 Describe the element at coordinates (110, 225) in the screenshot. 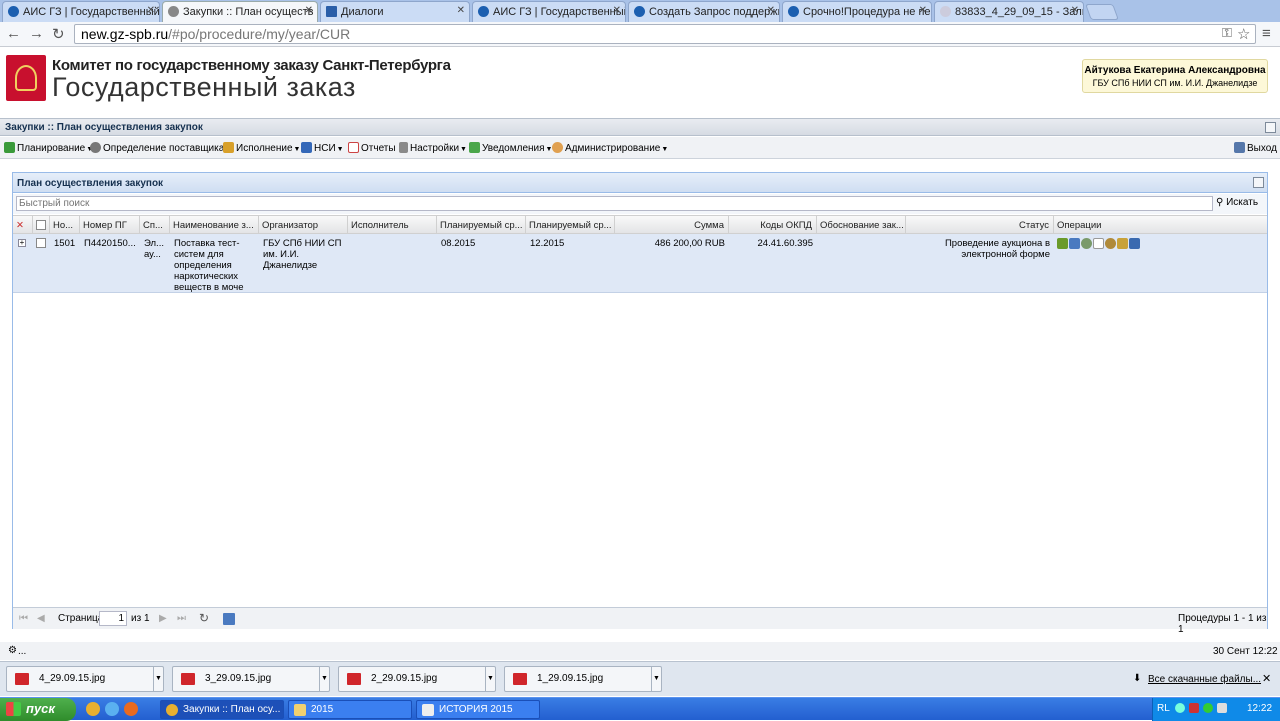

I see `column-pg-number: Номер ПГ` at that location.